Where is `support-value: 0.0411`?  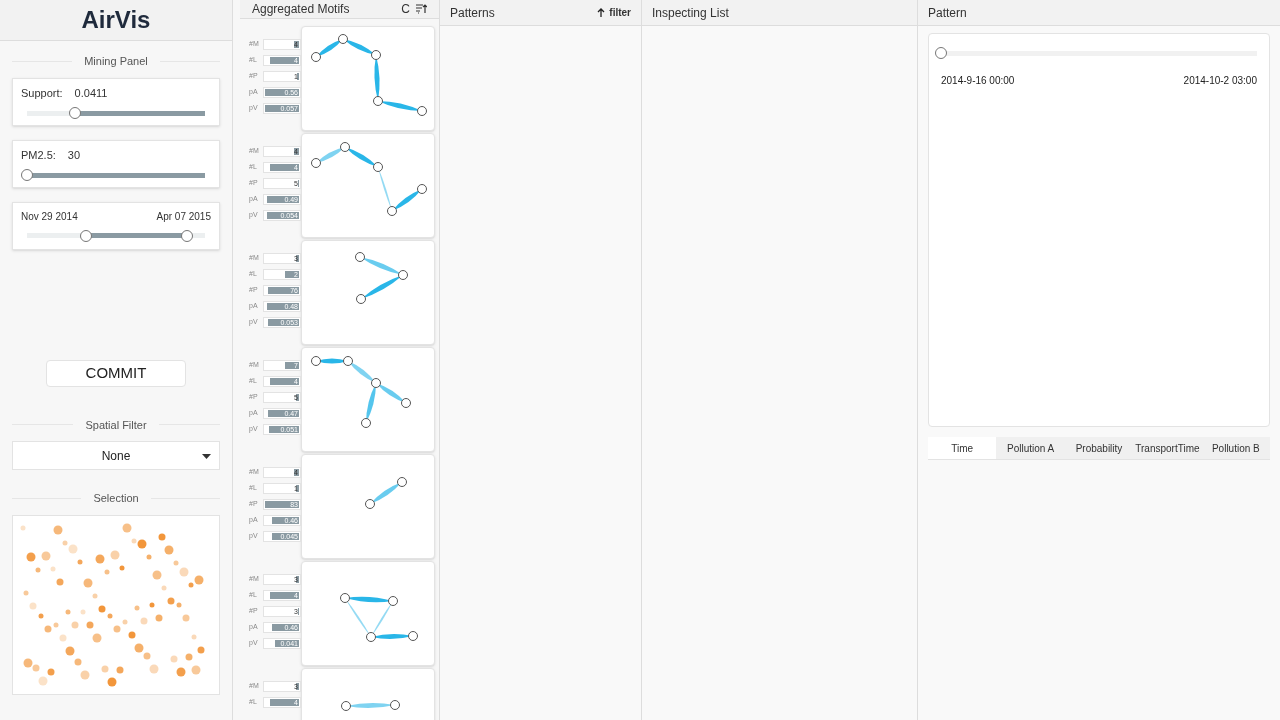
support-value: 0.0411 is located at coordinates (91, 93).